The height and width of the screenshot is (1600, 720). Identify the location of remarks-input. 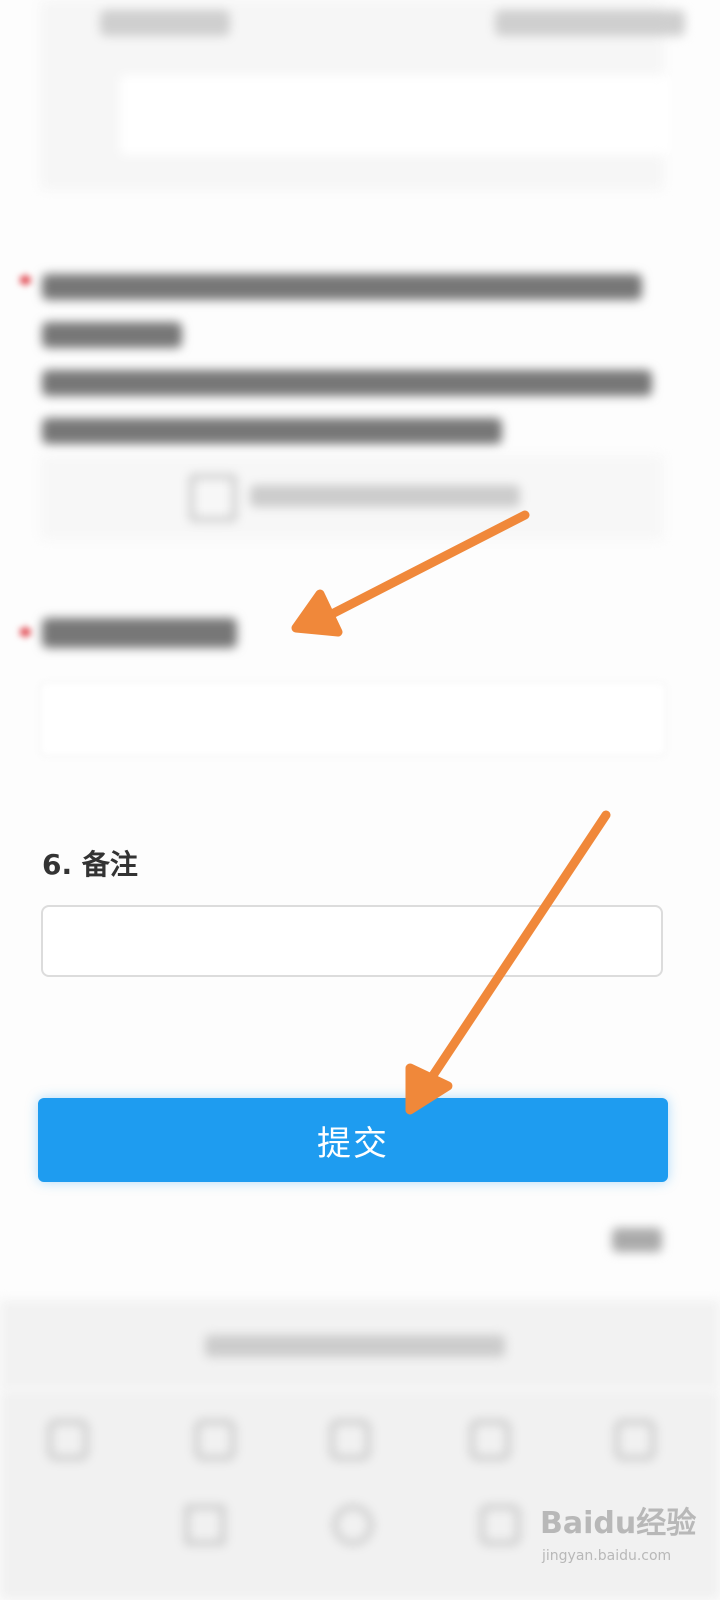
(352, 941).